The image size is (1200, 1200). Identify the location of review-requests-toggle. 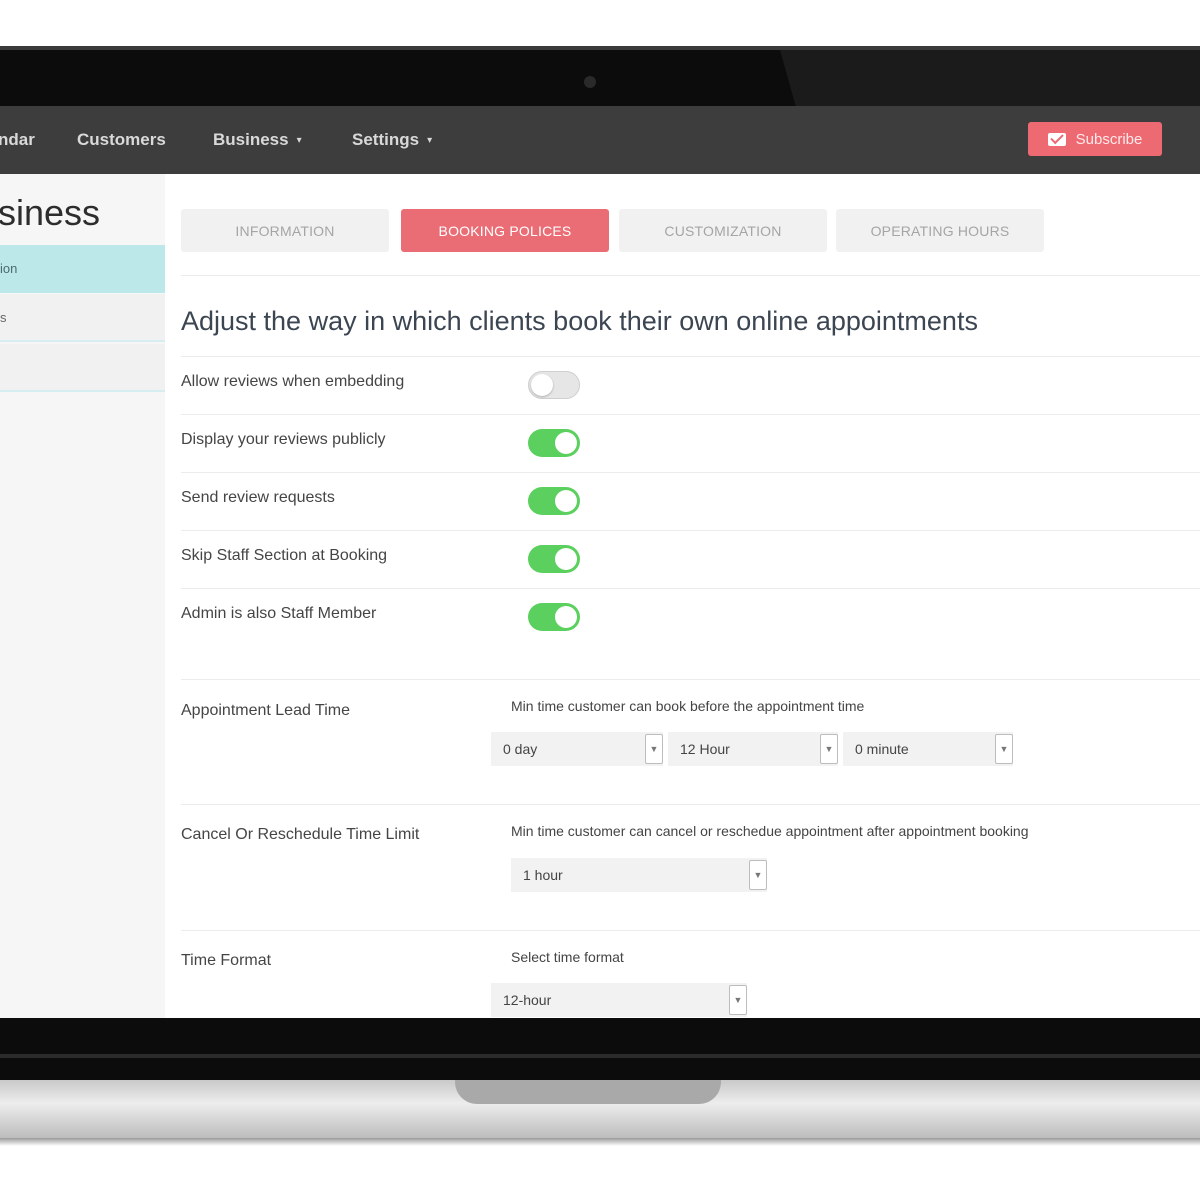
(554, 501).